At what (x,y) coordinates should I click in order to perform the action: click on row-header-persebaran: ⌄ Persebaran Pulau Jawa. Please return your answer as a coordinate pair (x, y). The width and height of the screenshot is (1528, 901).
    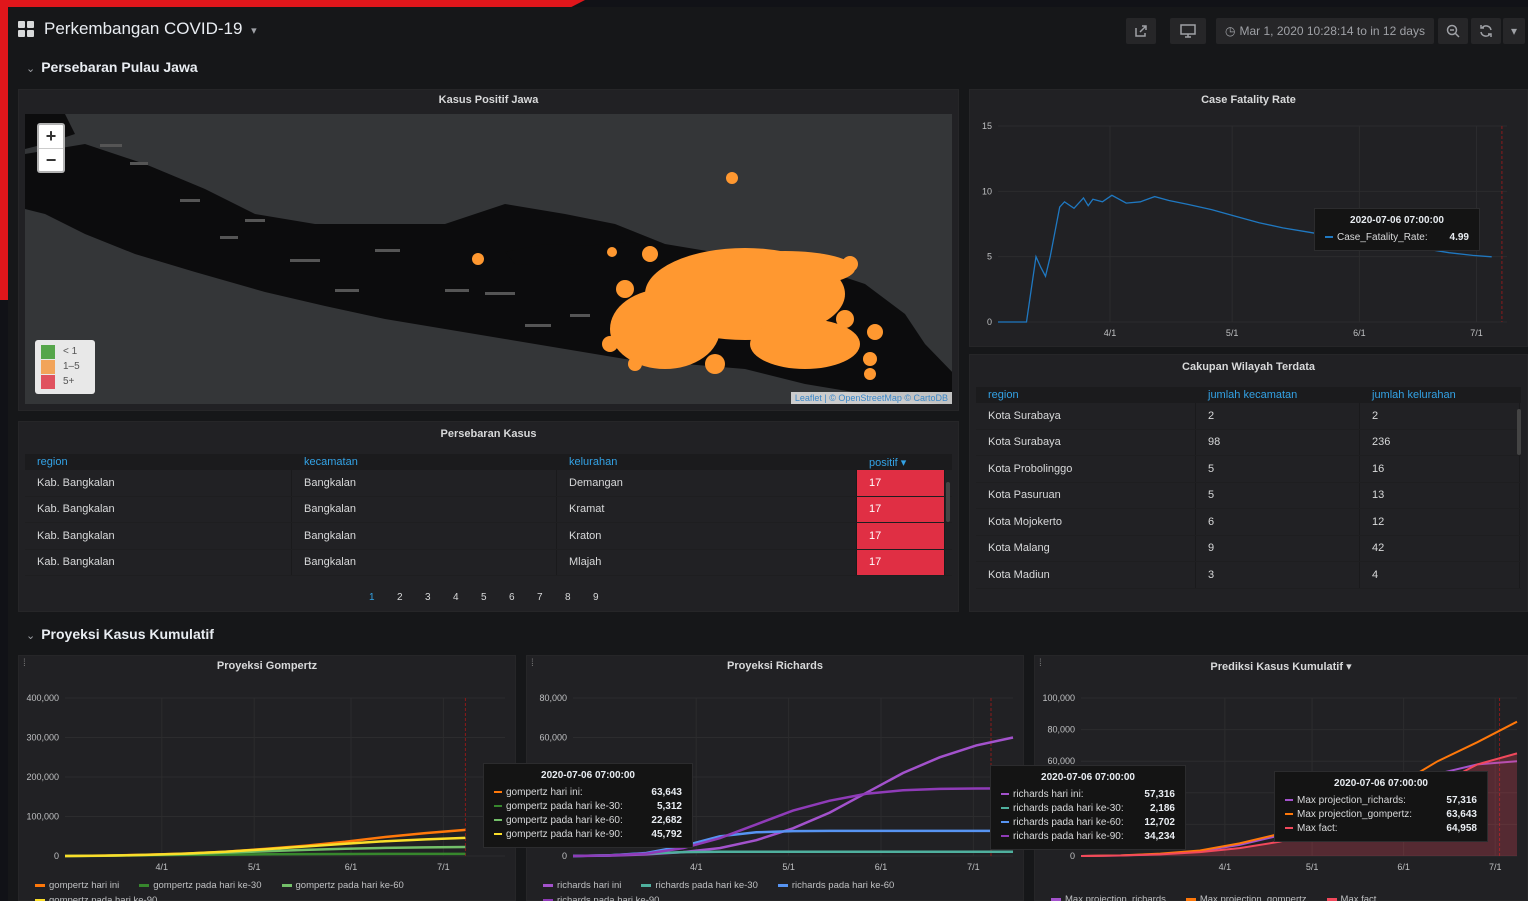
    Looking at the image, I should click on (112, 67).